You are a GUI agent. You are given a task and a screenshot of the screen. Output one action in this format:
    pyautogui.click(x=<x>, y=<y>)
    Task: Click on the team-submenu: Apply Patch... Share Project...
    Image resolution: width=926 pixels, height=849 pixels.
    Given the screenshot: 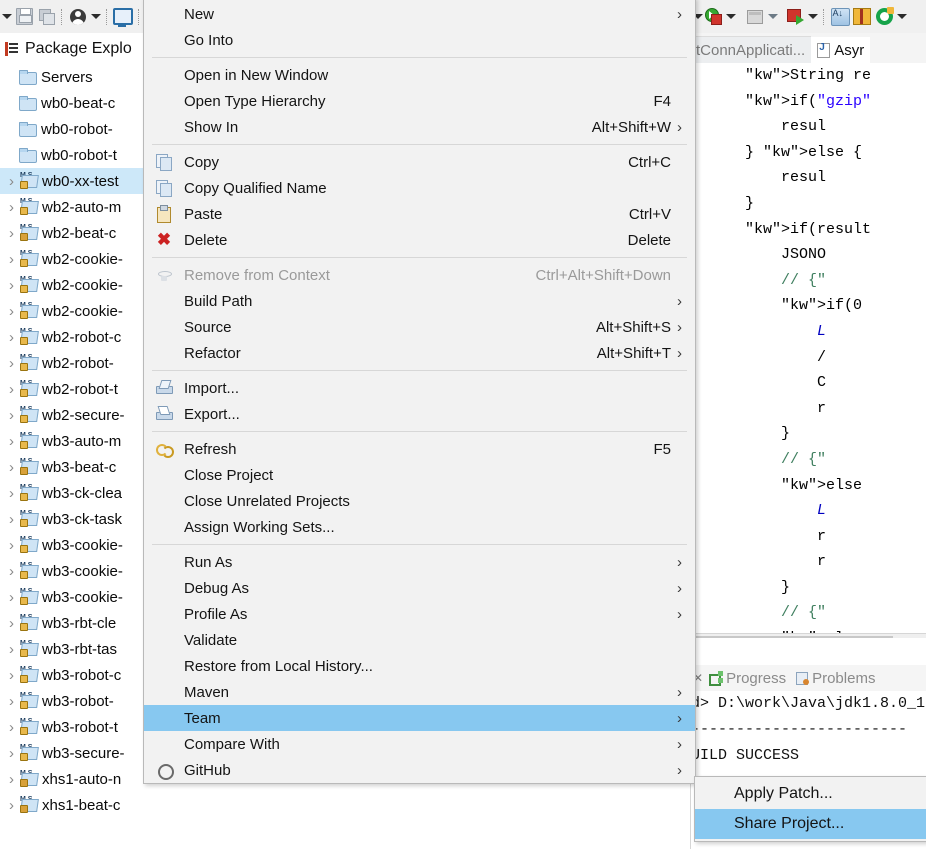 What is the action you would take?
    pyautogui.click(x=810, y=809)
    